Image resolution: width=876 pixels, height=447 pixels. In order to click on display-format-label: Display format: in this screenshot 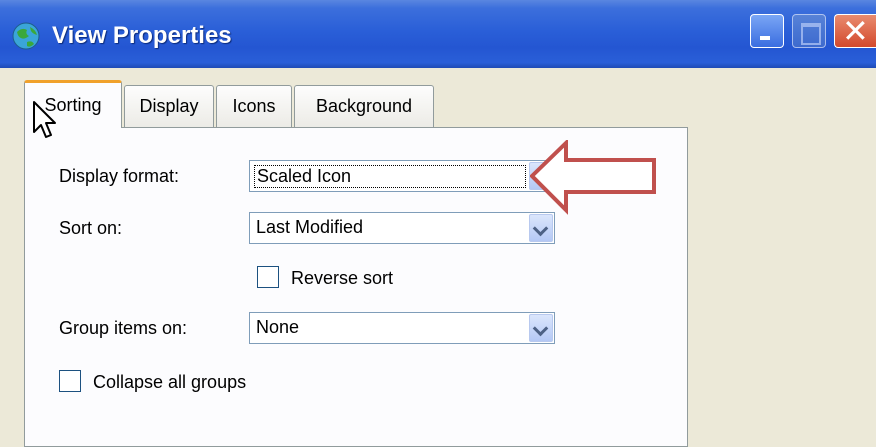, I will do `click(119, 176)`.